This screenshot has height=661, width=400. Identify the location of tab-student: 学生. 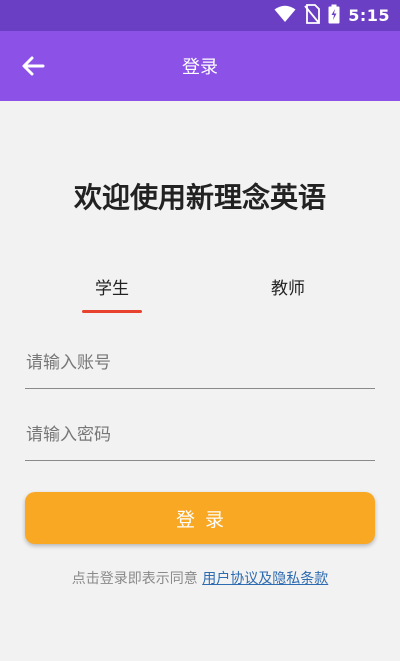
(112, 292).